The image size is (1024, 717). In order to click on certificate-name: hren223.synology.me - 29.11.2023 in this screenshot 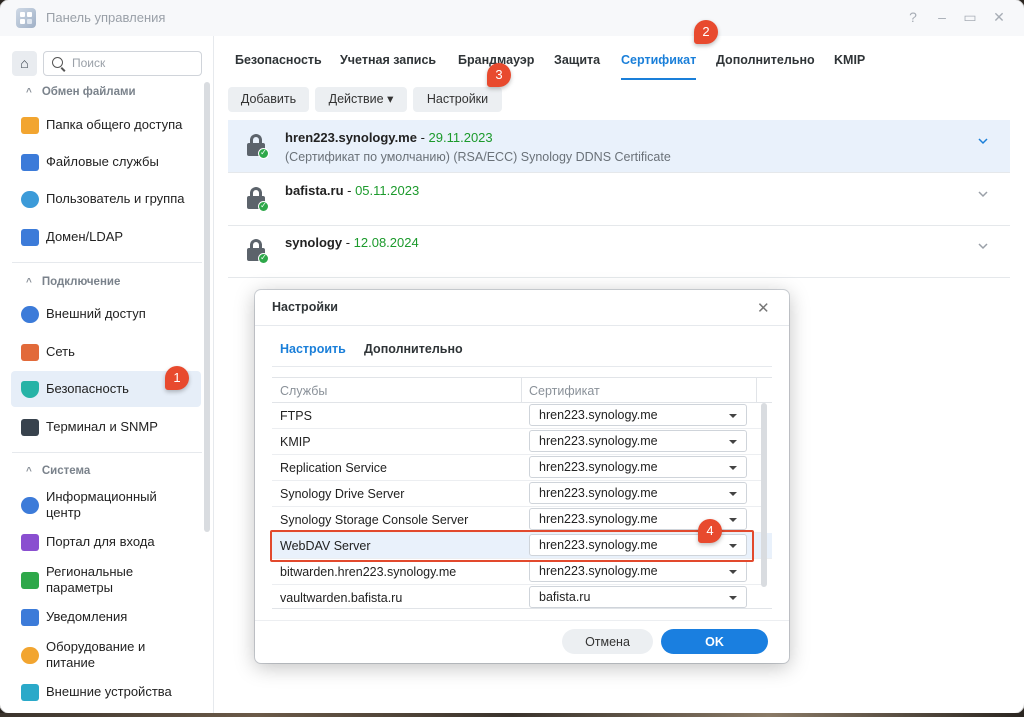, I will do `click(389, 137)`.